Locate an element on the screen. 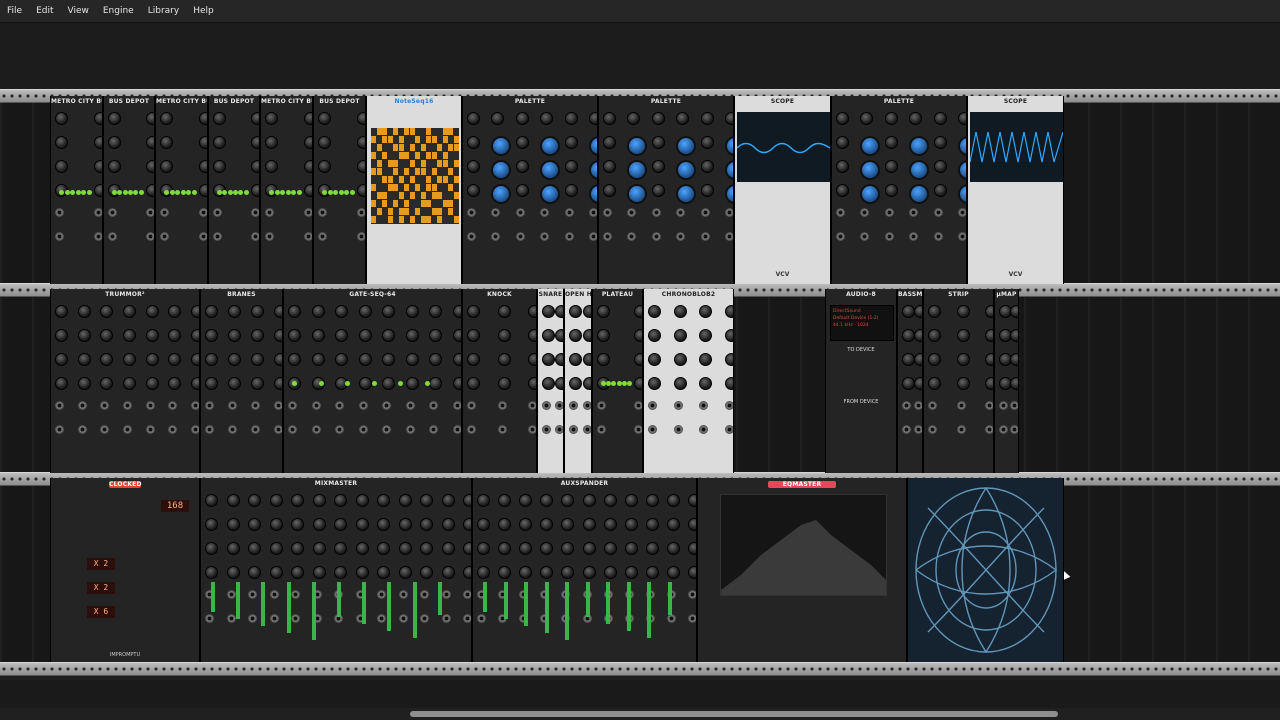 The width and height of the screenshot is (1280, 720). noteseq-grid is located at coordinates (415, 176).